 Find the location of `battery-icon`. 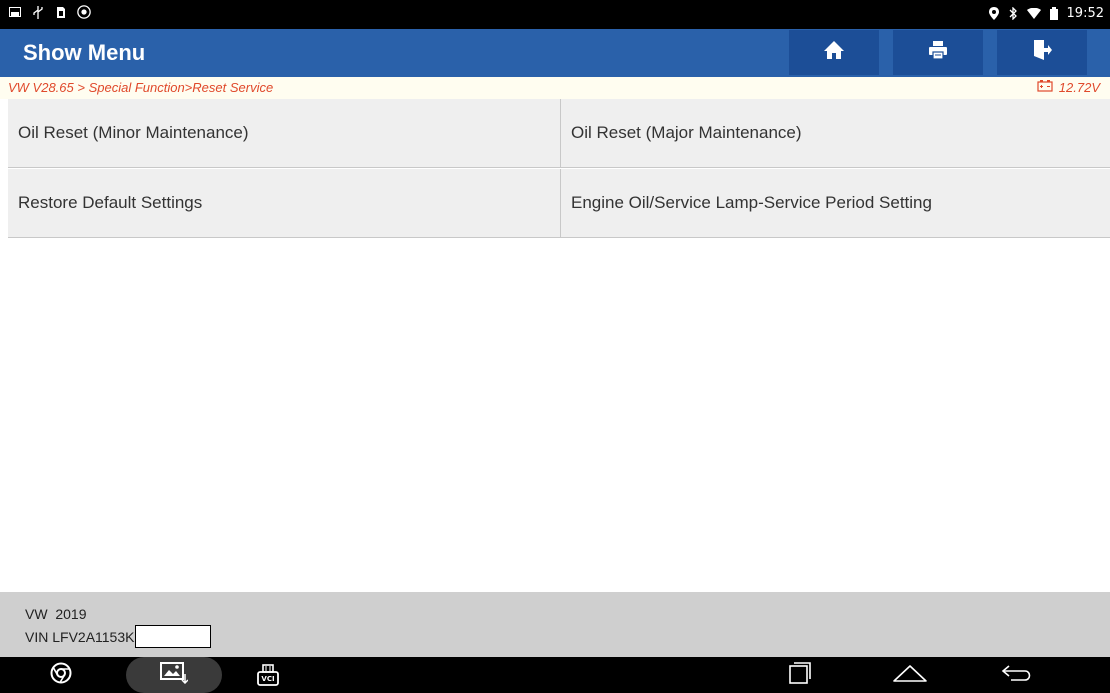

battery-icon is located at coordinates (1054, 14).